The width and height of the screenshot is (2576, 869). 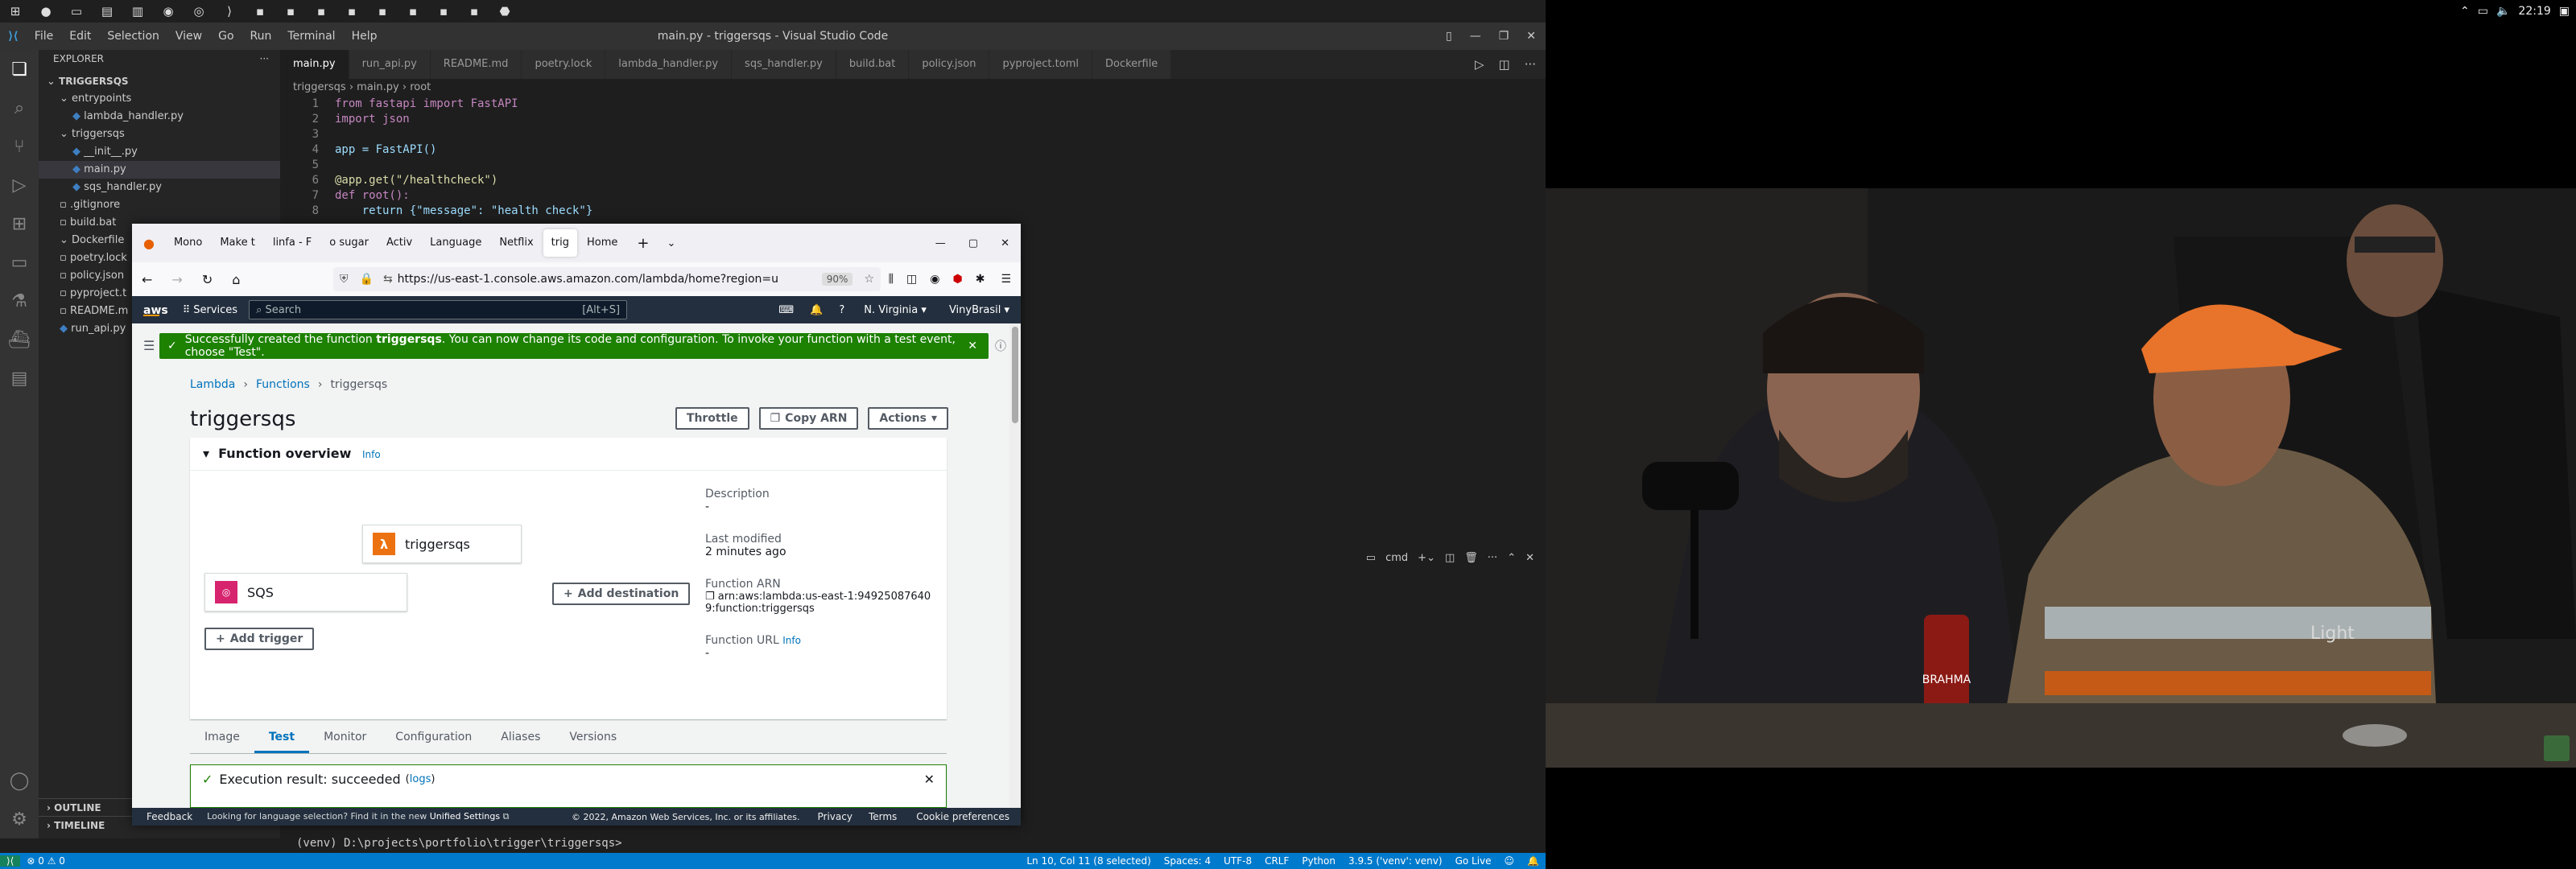 I want to click on split-editor-icon: ◫, so click(x=1504, y=64).